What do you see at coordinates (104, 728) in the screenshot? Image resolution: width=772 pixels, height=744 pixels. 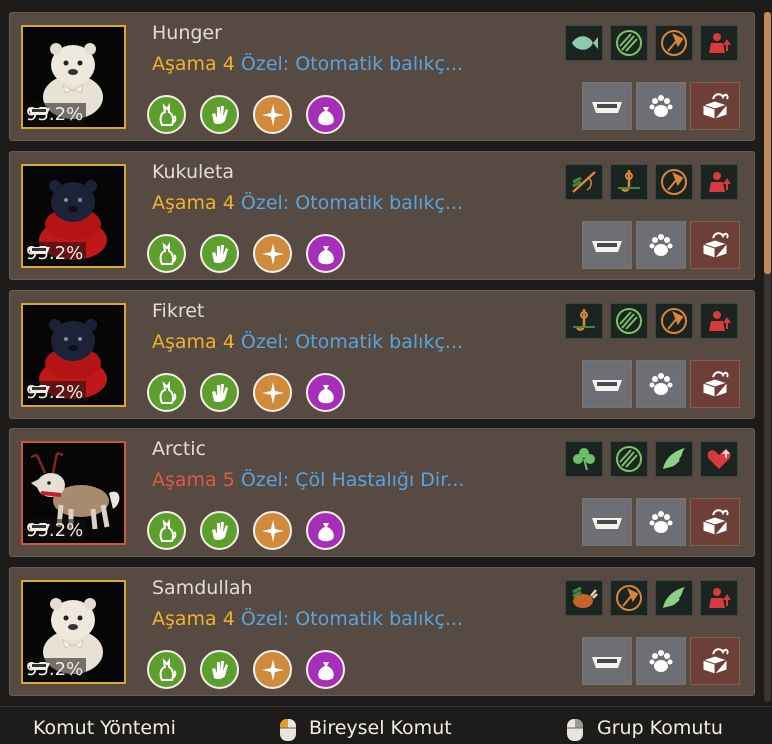 I see `command-mode-label: Komut Yöntemi` at bounding box center [104, 728].